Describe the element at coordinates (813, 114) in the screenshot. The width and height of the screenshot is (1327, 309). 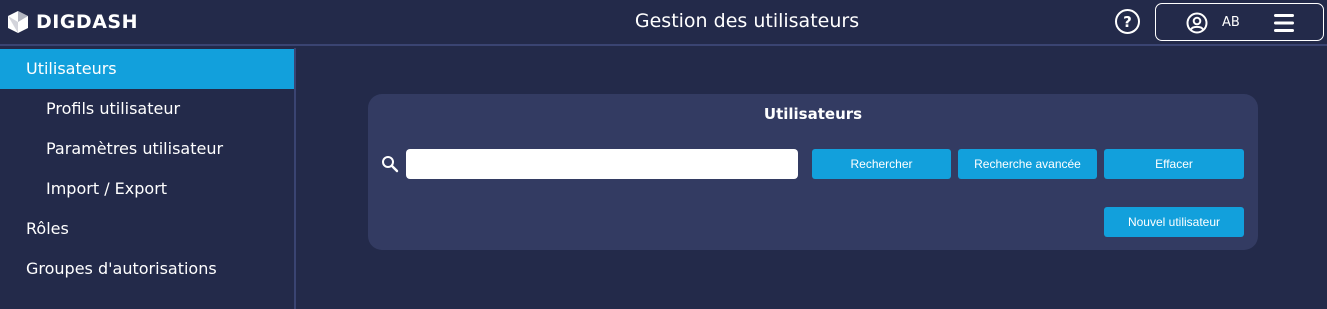
I see `panel-title: Utilisateurs` at that location.